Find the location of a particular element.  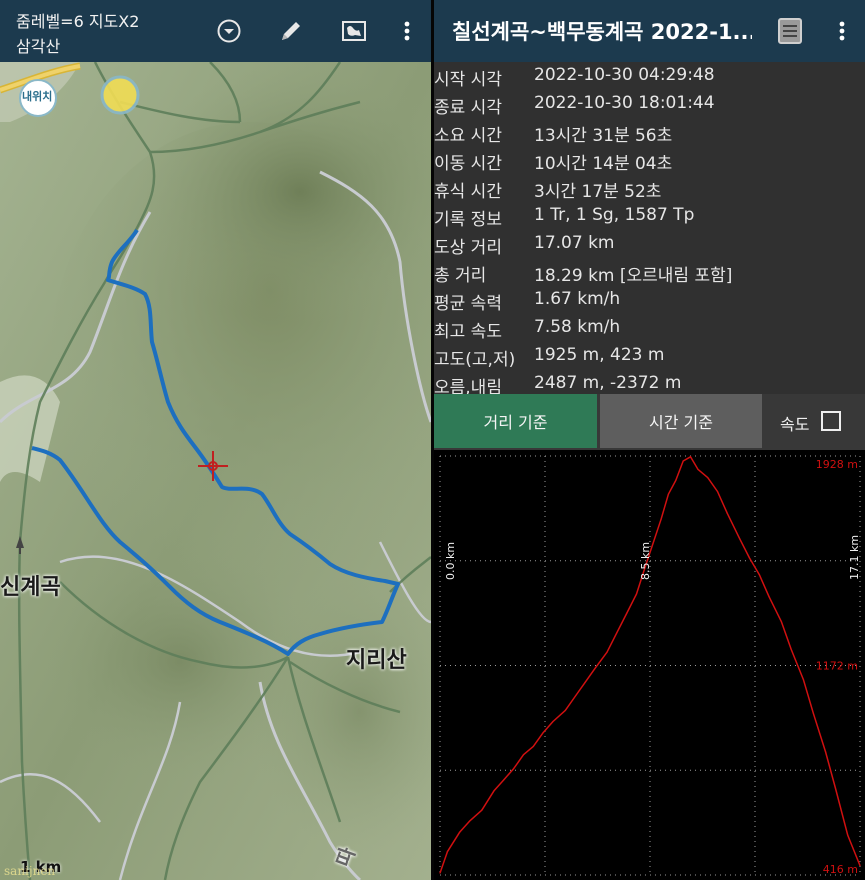

stat-label: 총 거리 is located at coordinates (460, 276).